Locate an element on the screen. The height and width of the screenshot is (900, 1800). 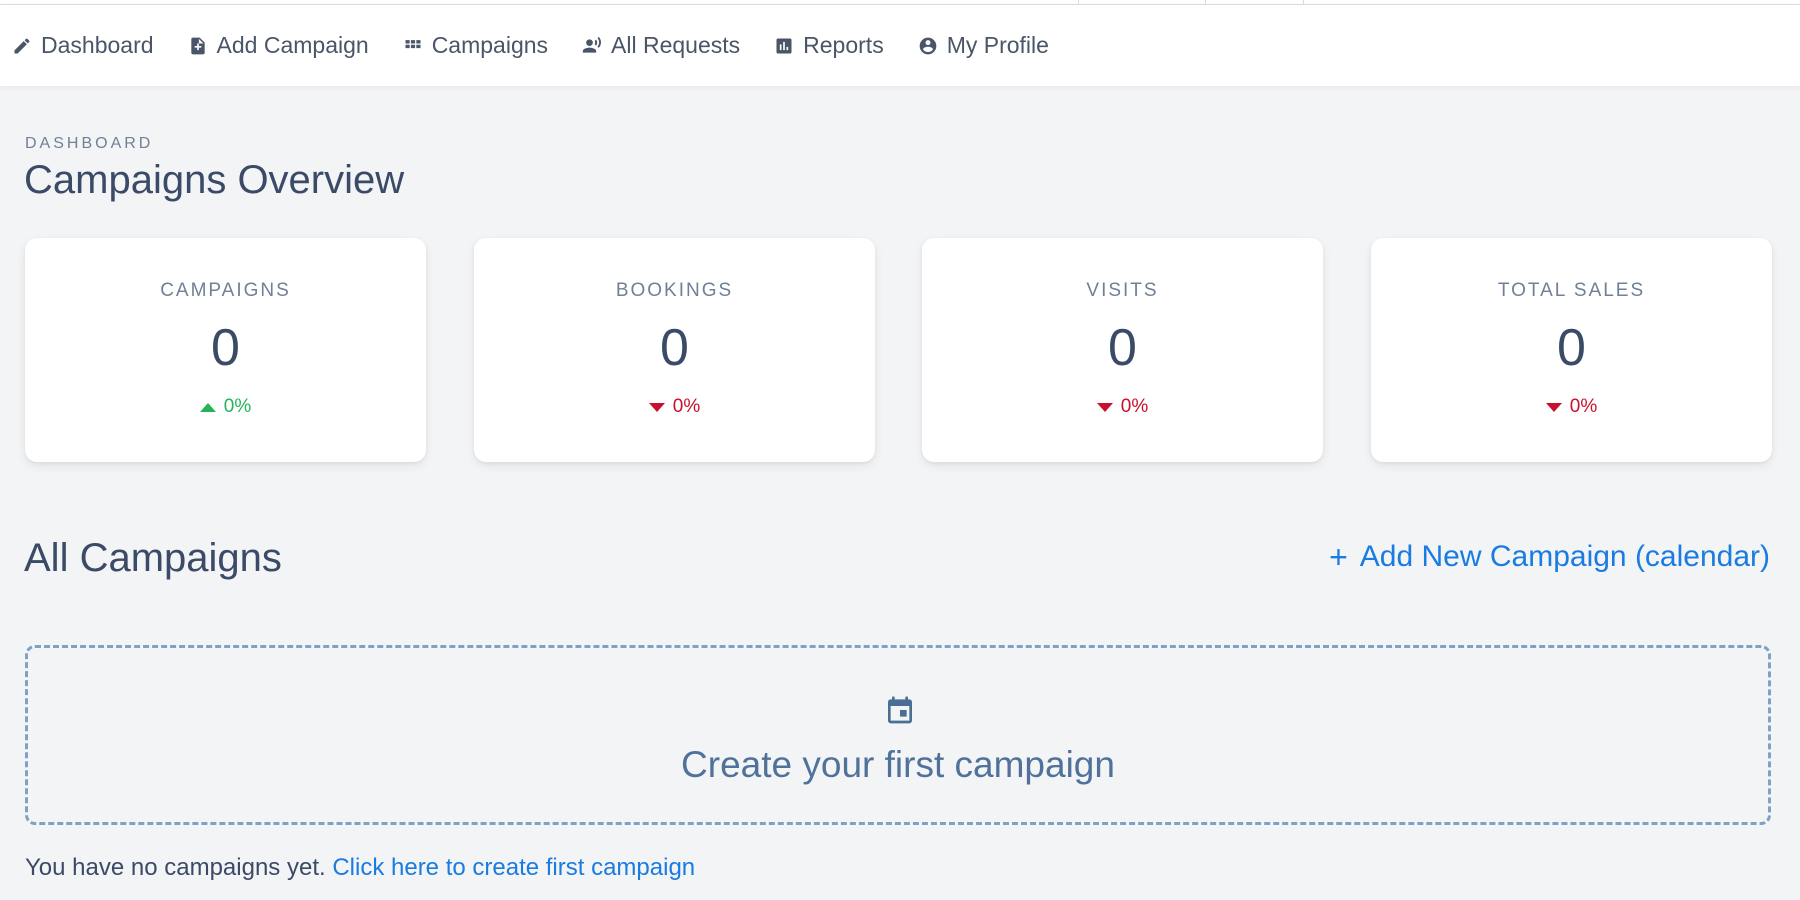
nav-label: All Requests is located at coordinates (676, 45).